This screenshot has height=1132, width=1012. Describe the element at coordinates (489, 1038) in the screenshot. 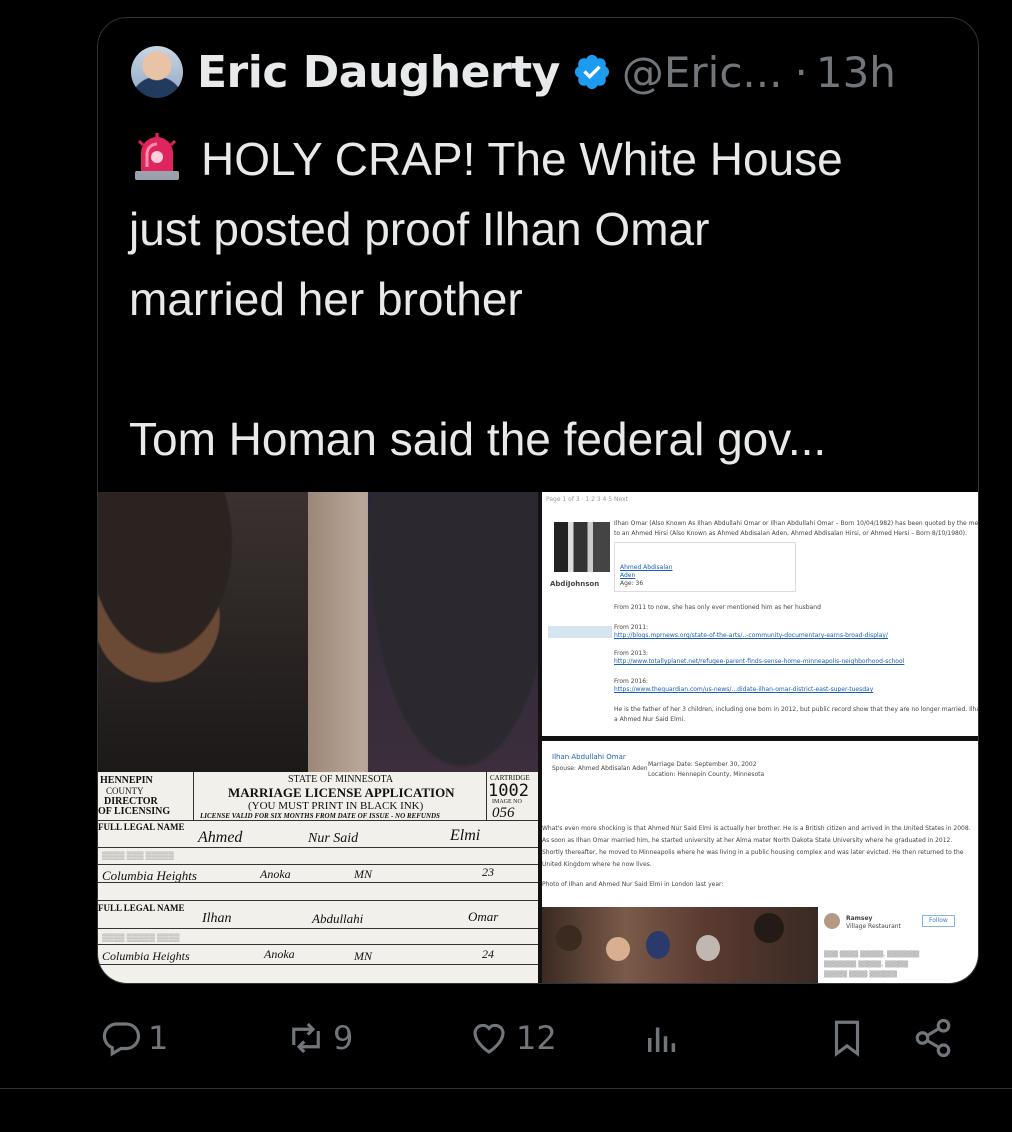

I see `heart-icon` at that location.